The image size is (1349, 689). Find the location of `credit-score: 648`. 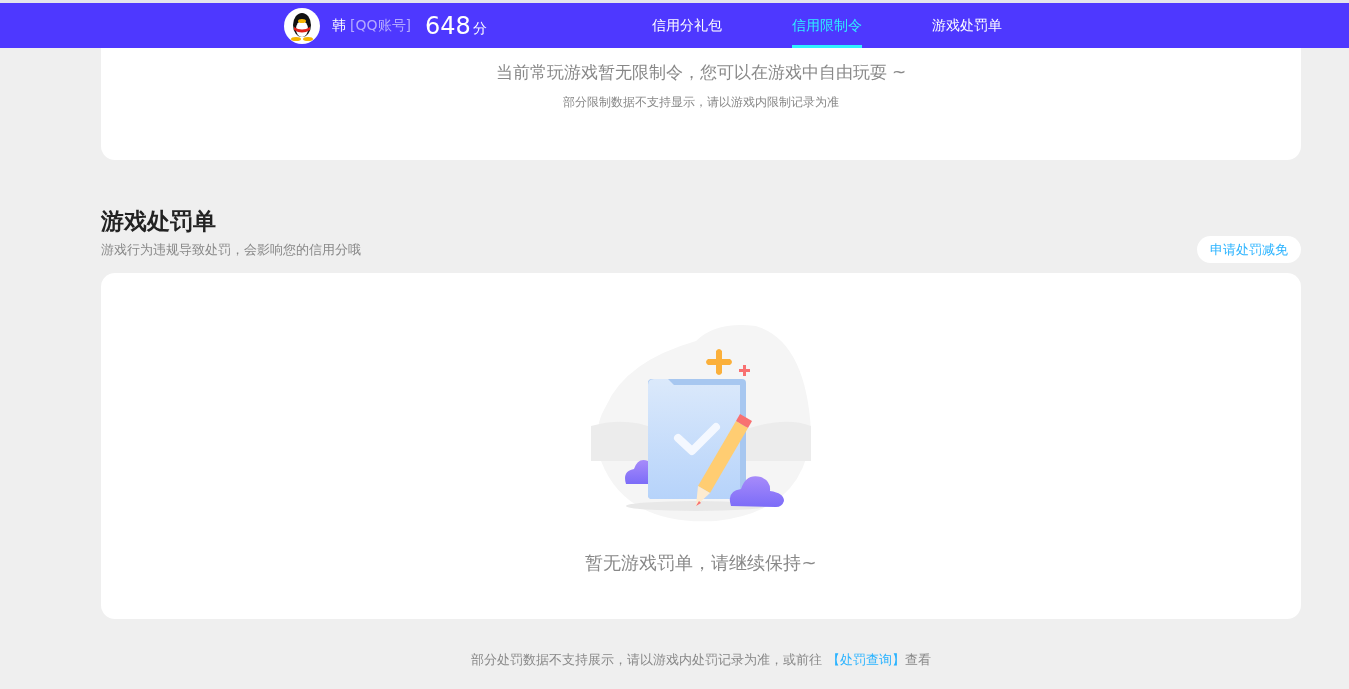

credit-score: 648 is located at coordinates (447, 25).